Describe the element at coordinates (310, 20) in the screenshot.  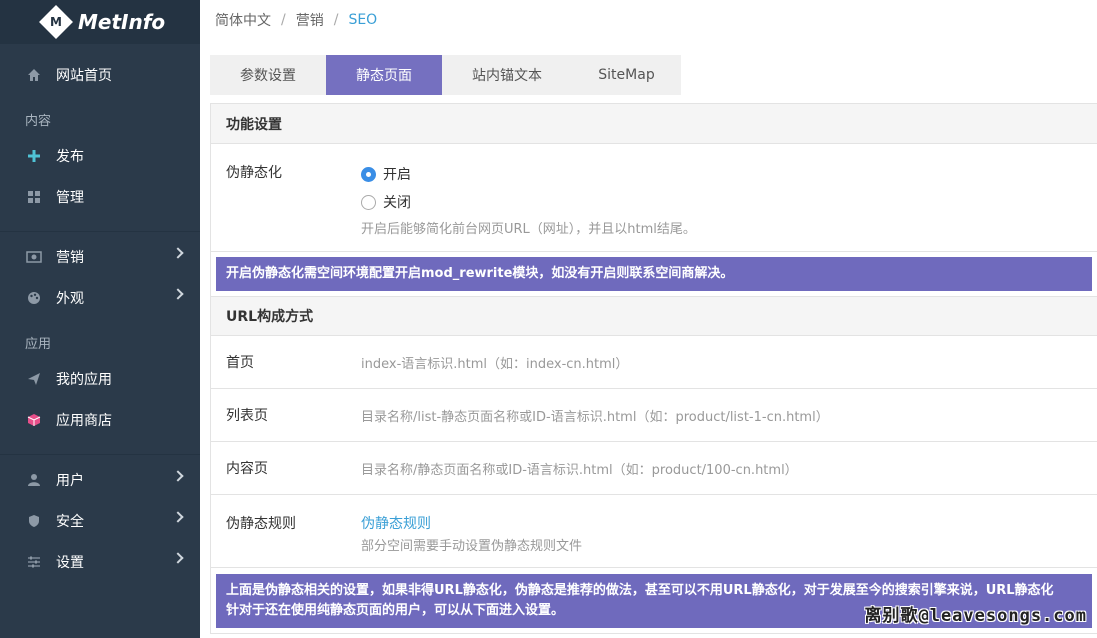
I see `breadcrumb-marketing: 营销` at that location.